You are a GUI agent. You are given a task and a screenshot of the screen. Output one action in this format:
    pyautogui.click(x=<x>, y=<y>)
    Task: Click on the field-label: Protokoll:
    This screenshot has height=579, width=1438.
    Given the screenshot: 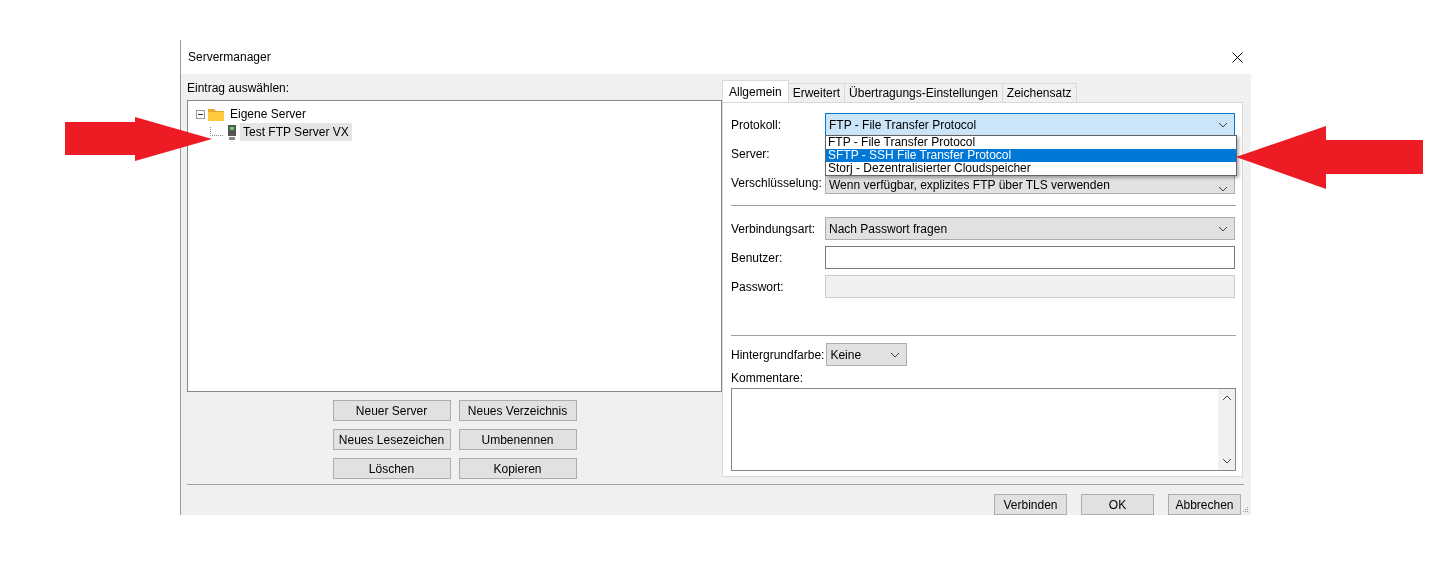 What is the action you would take?
    pyautogui.click(x=757, y=124)
    